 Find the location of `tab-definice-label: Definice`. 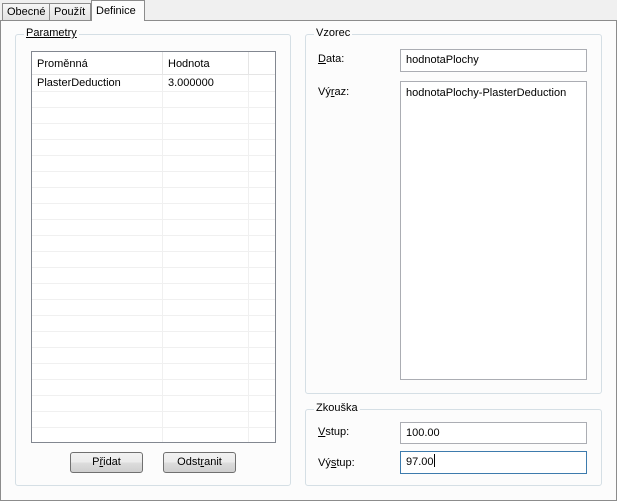

tab-definice-label: Definice is located at coordinates (116, 11).